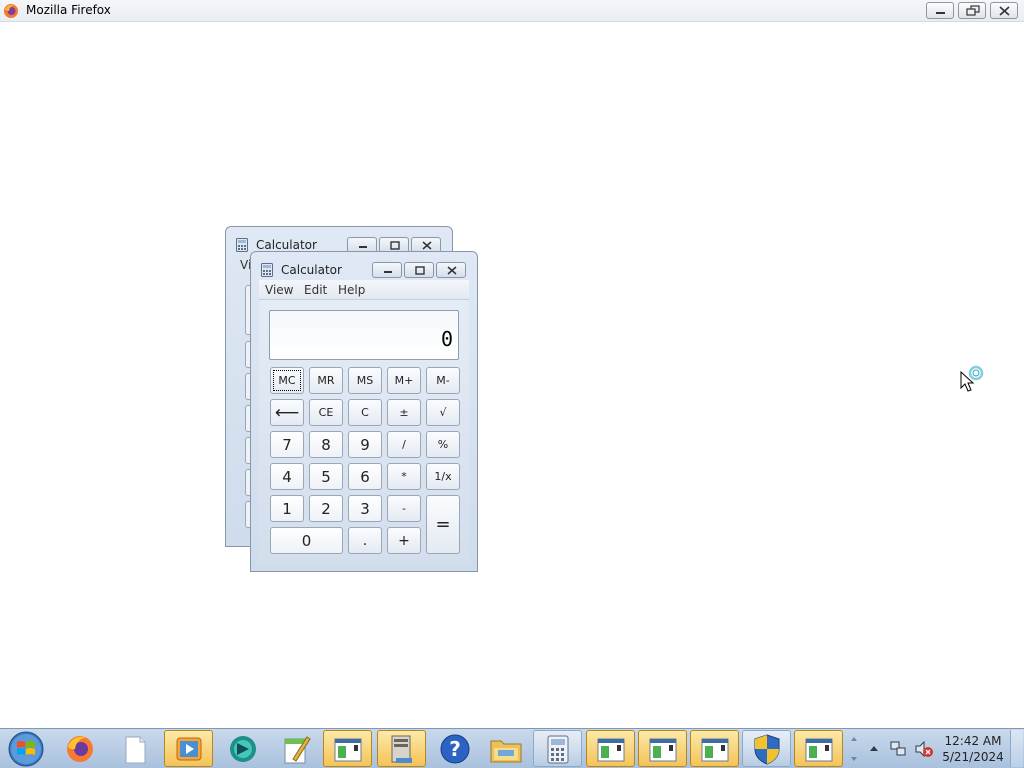 This screenshot has width=1024, height=768. Describe the element at coordinates (443, 524) in the screenshot. I see `key-equals: =` at that location.